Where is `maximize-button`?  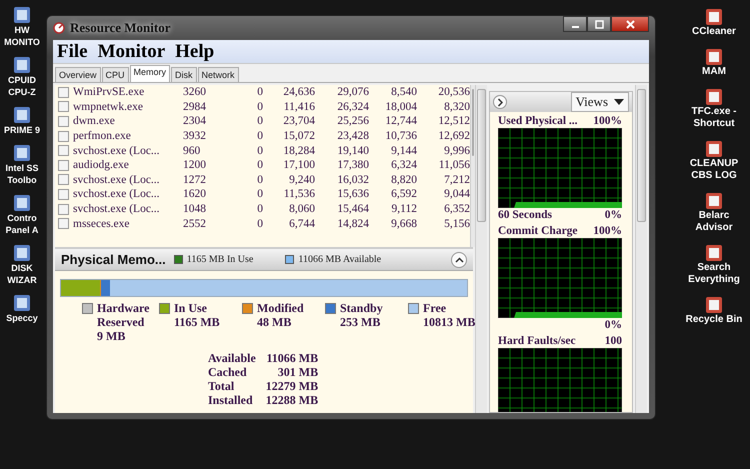
maximize-button is located at coordinates (599, 24).